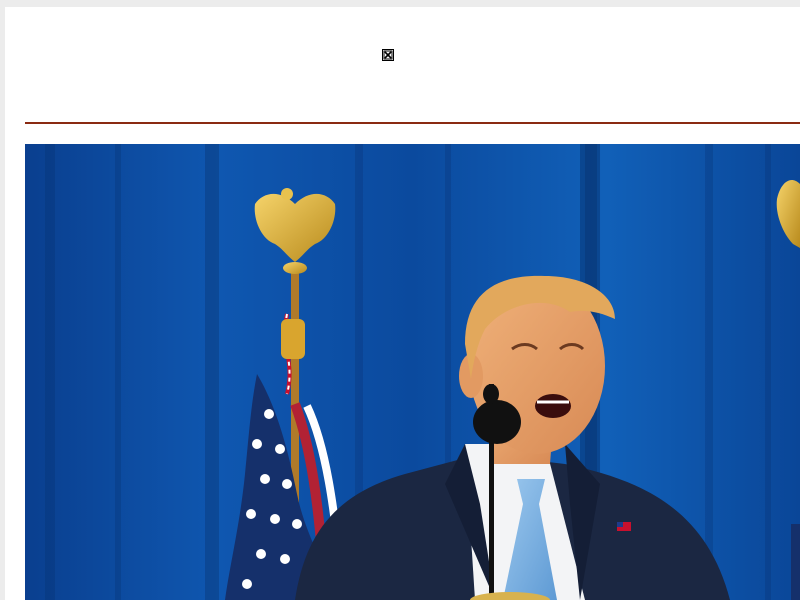 The image size is (800, 600). I want to click on broken-image-icon, so click(388, 55).